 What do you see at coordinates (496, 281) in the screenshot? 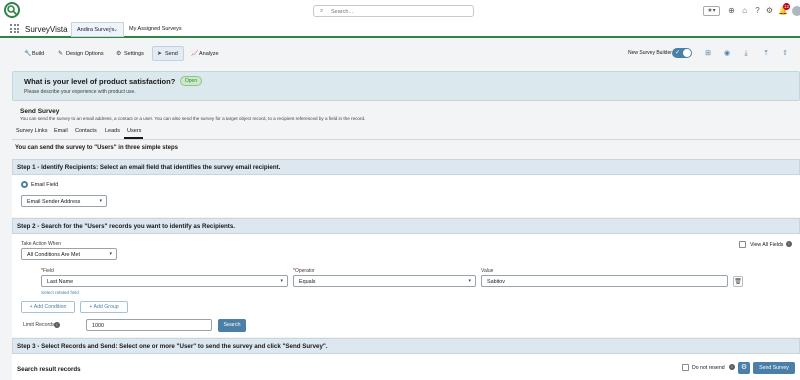
I see `condition-value-text: Sabitov` at bounding box center [496, 281].